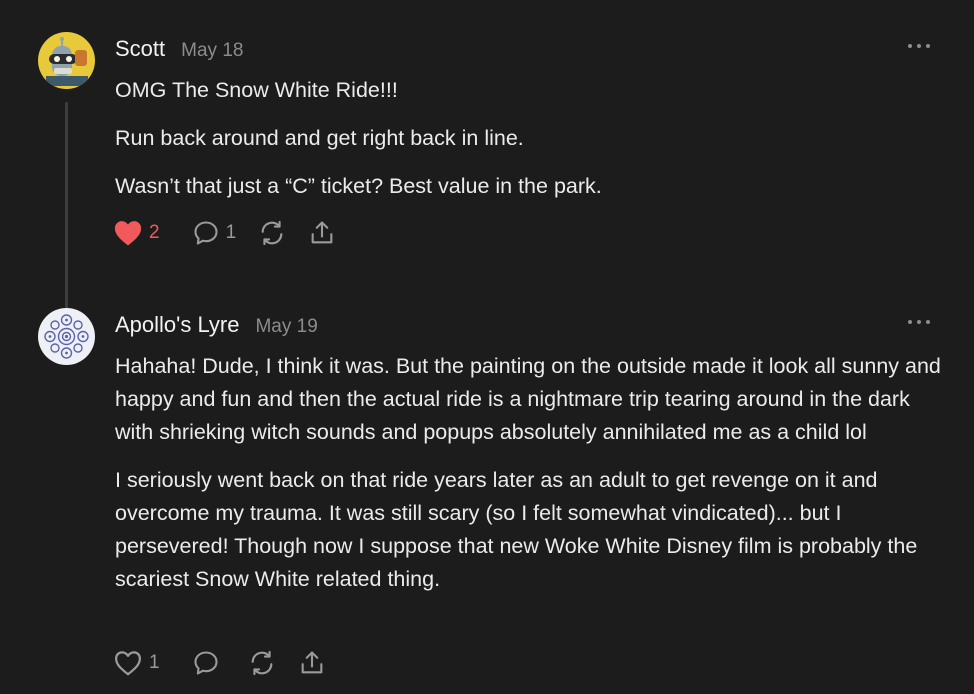 This screenshot has width=974, height=694. Describe the element at coordinates (140, 49) in the screenshot. I see `author-name: Scott` at that location.